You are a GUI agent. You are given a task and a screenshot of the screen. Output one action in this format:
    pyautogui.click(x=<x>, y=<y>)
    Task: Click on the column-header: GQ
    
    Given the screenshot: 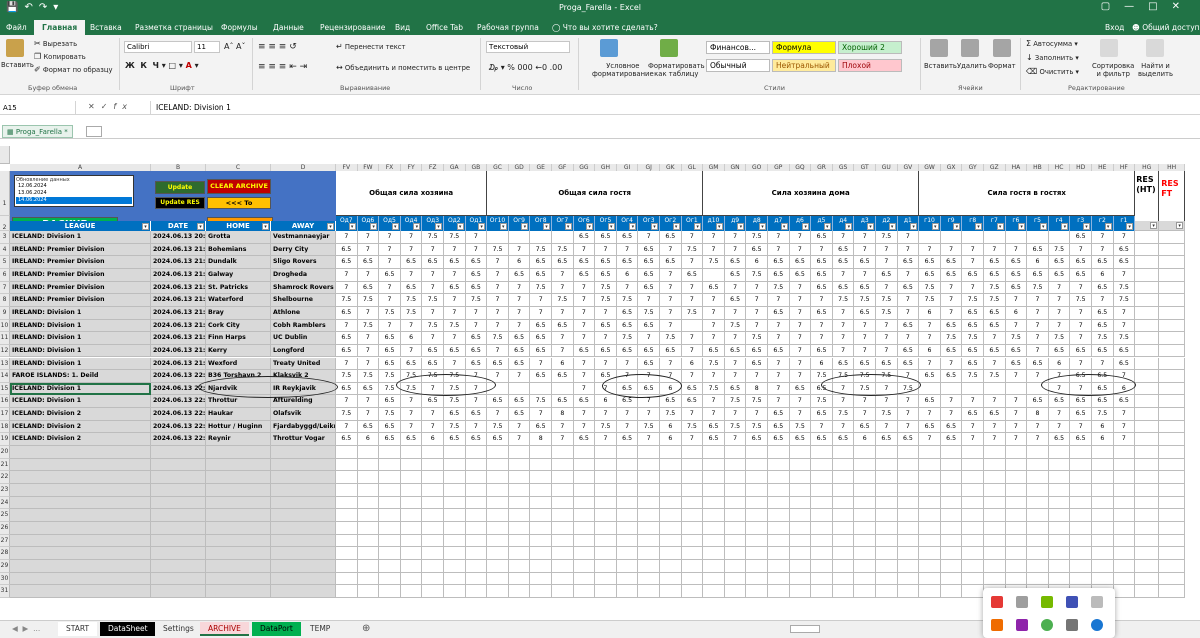 What is the action you would take?
    pyautogui.click(x=800, y=167)
    